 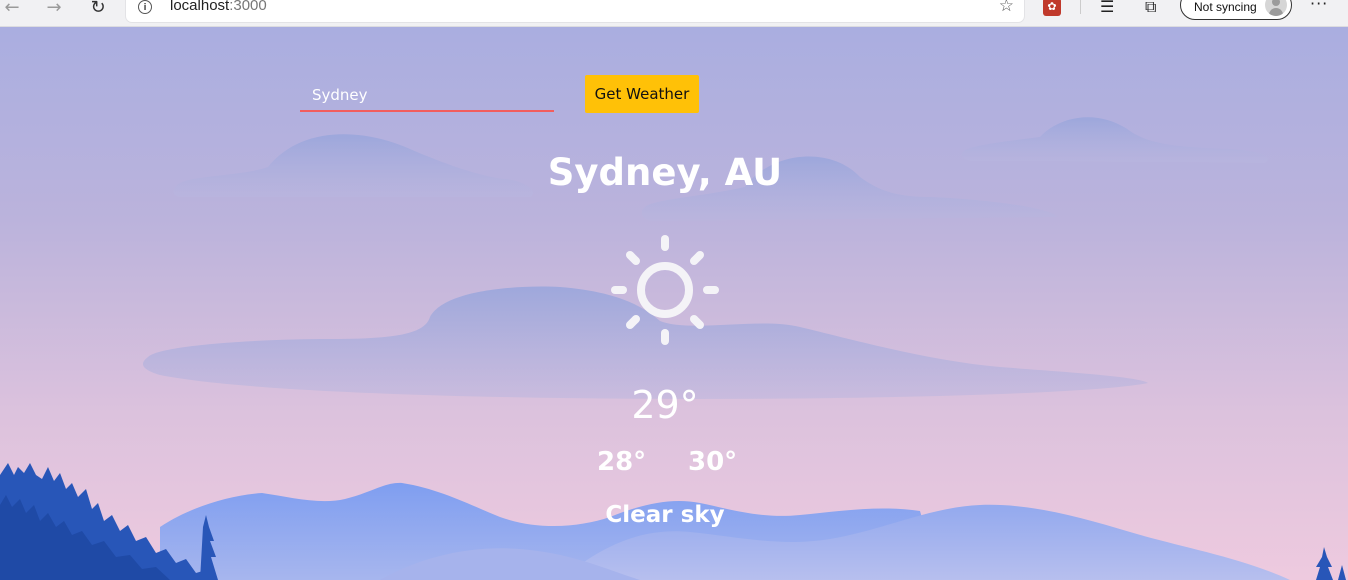 I want to click on max-temperature: 30°, so click(x=713, y=462).